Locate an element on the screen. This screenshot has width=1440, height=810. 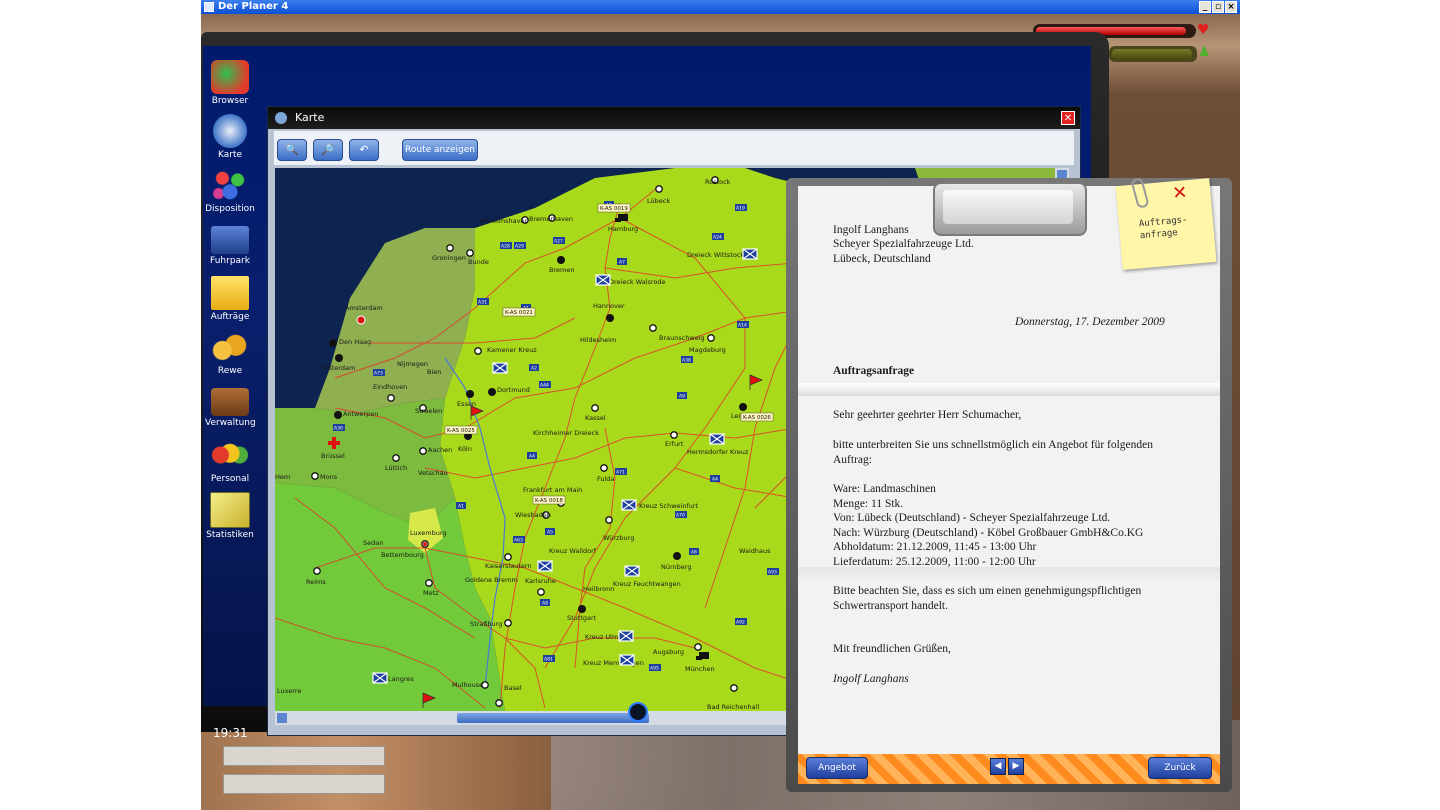
svg-text: A73 is located at coordinates (378, 374).